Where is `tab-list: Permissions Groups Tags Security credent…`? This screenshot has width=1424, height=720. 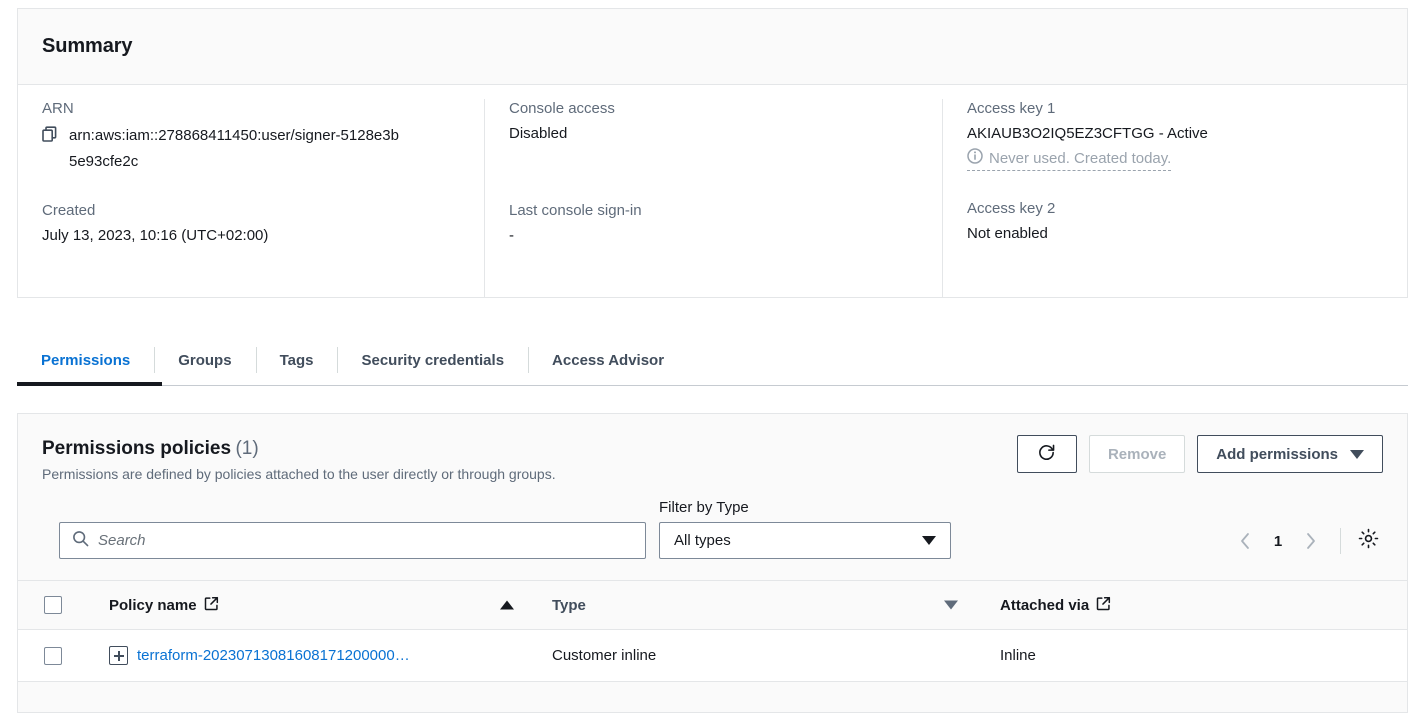 tab-list: Permissions Groups Tags Security credent… is located at coordinates (712, 360).